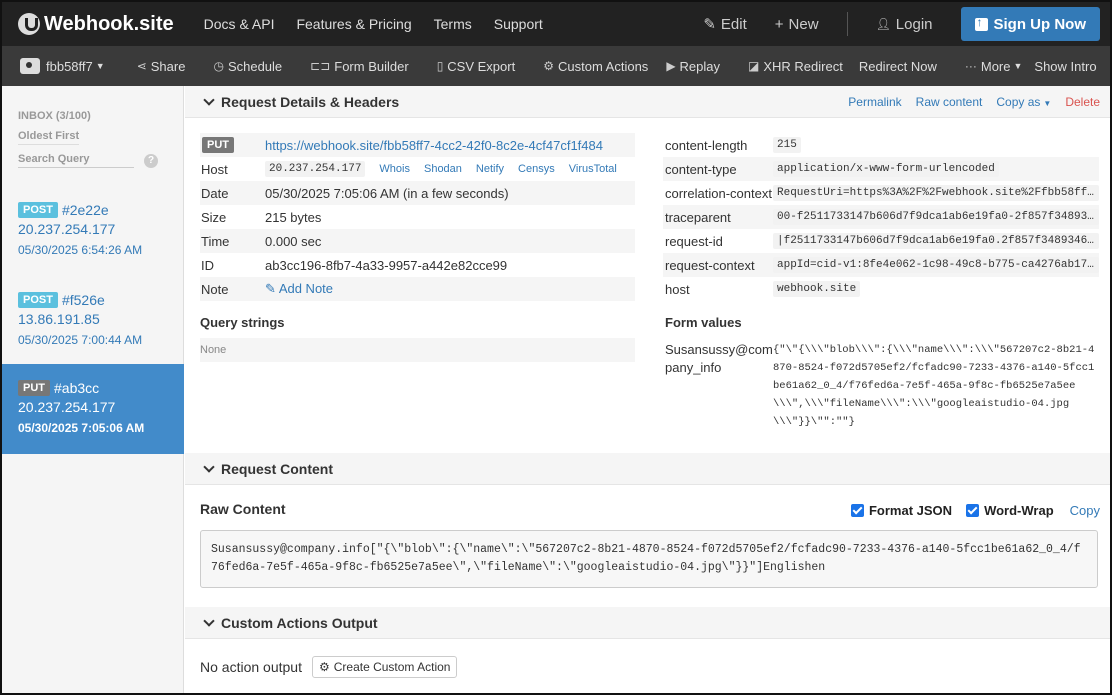 The width and height of the screenshot is (1112, 695). I want to click on login-button: 👤︎ Login, so click(904, 24).